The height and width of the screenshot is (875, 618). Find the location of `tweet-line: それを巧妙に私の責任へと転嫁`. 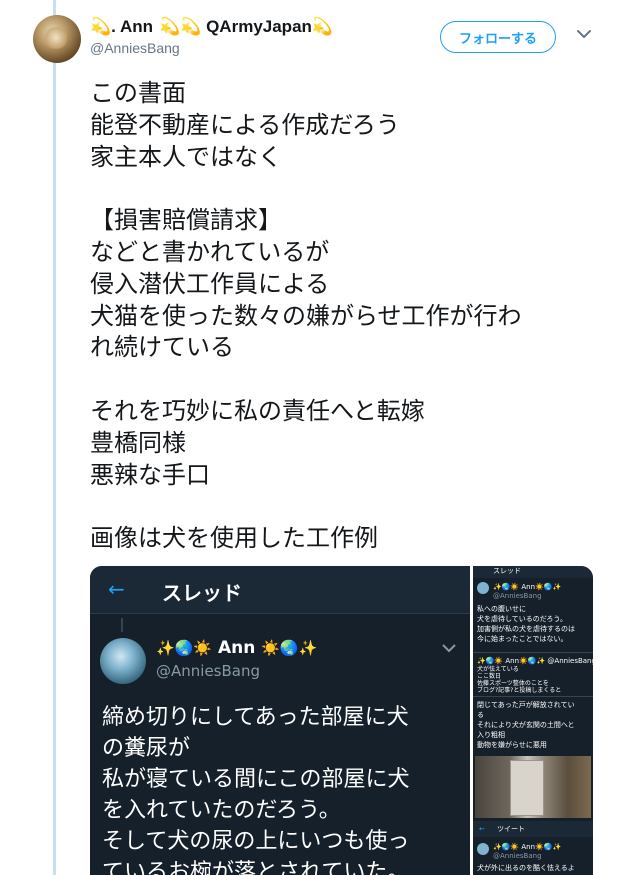

tweet-line: それを巧妙に私の責任へと転嫁 is located at coordinates (257, 410).